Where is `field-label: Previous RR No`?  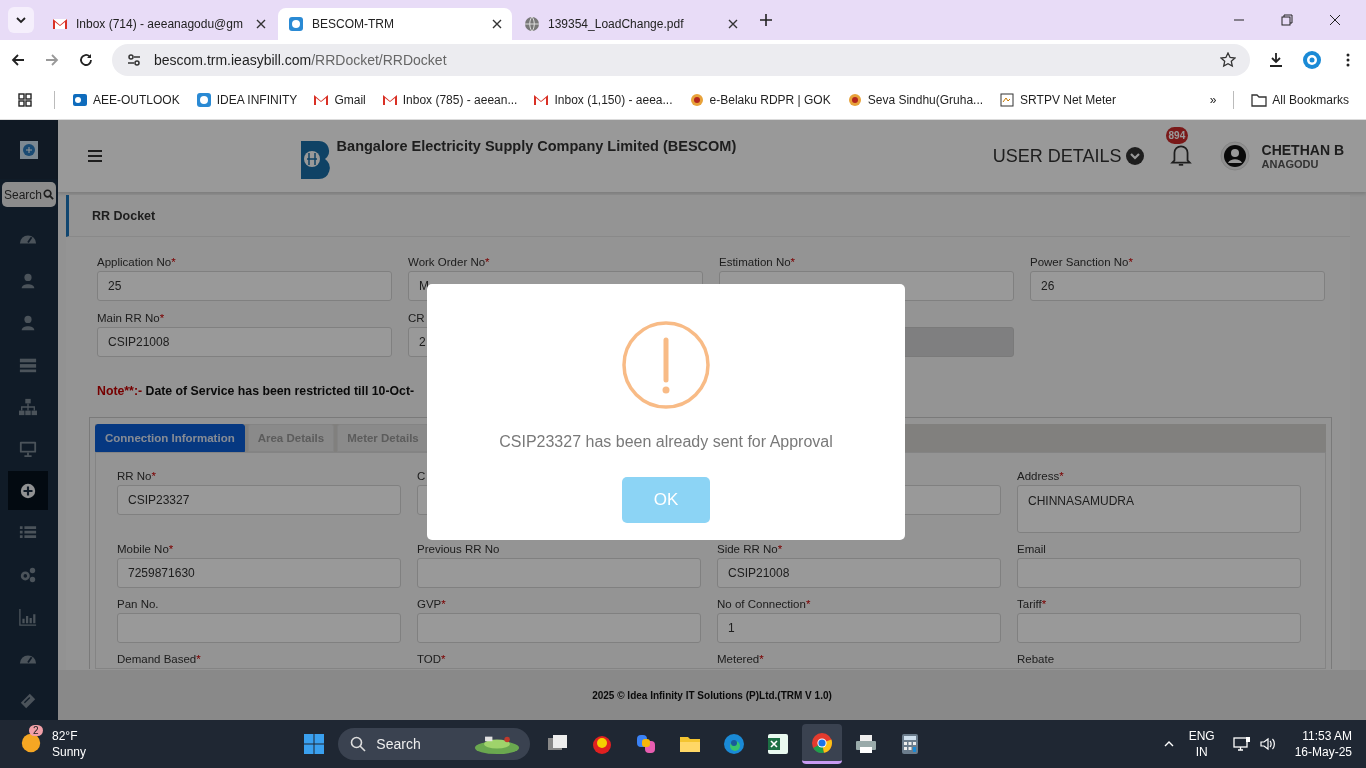
field-label: Previous RR No is located at coordinates (459, 549).